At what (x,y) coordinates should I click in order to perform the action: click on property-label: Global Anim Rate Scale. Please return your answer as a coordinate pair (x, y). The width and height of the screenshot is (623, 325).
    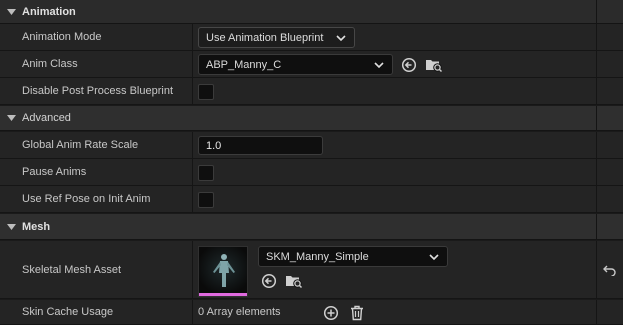
    Looking at the image, I should click on (96, 145).